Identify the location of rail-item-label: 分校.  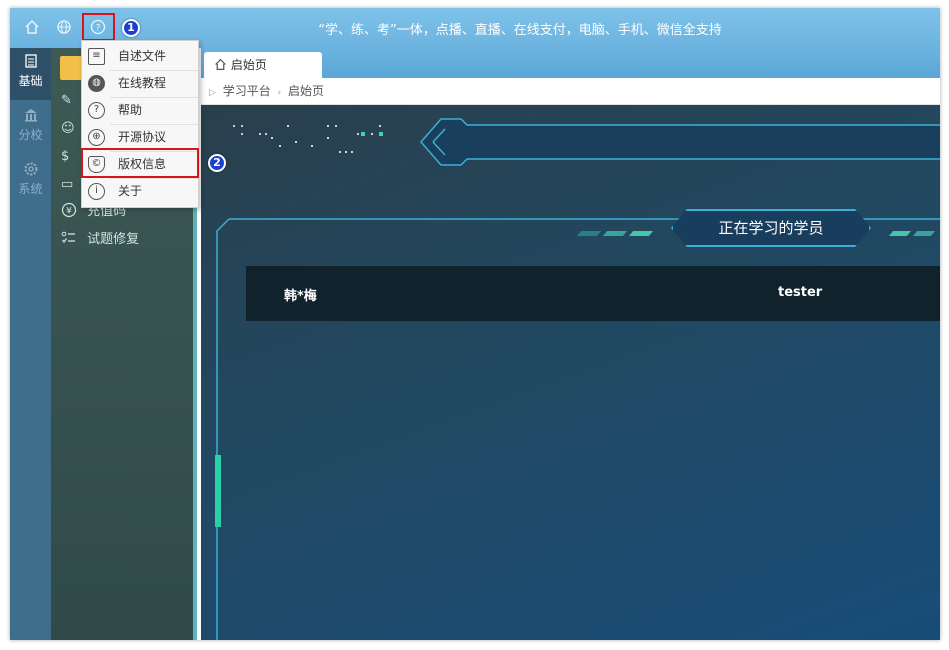
(30, 135).